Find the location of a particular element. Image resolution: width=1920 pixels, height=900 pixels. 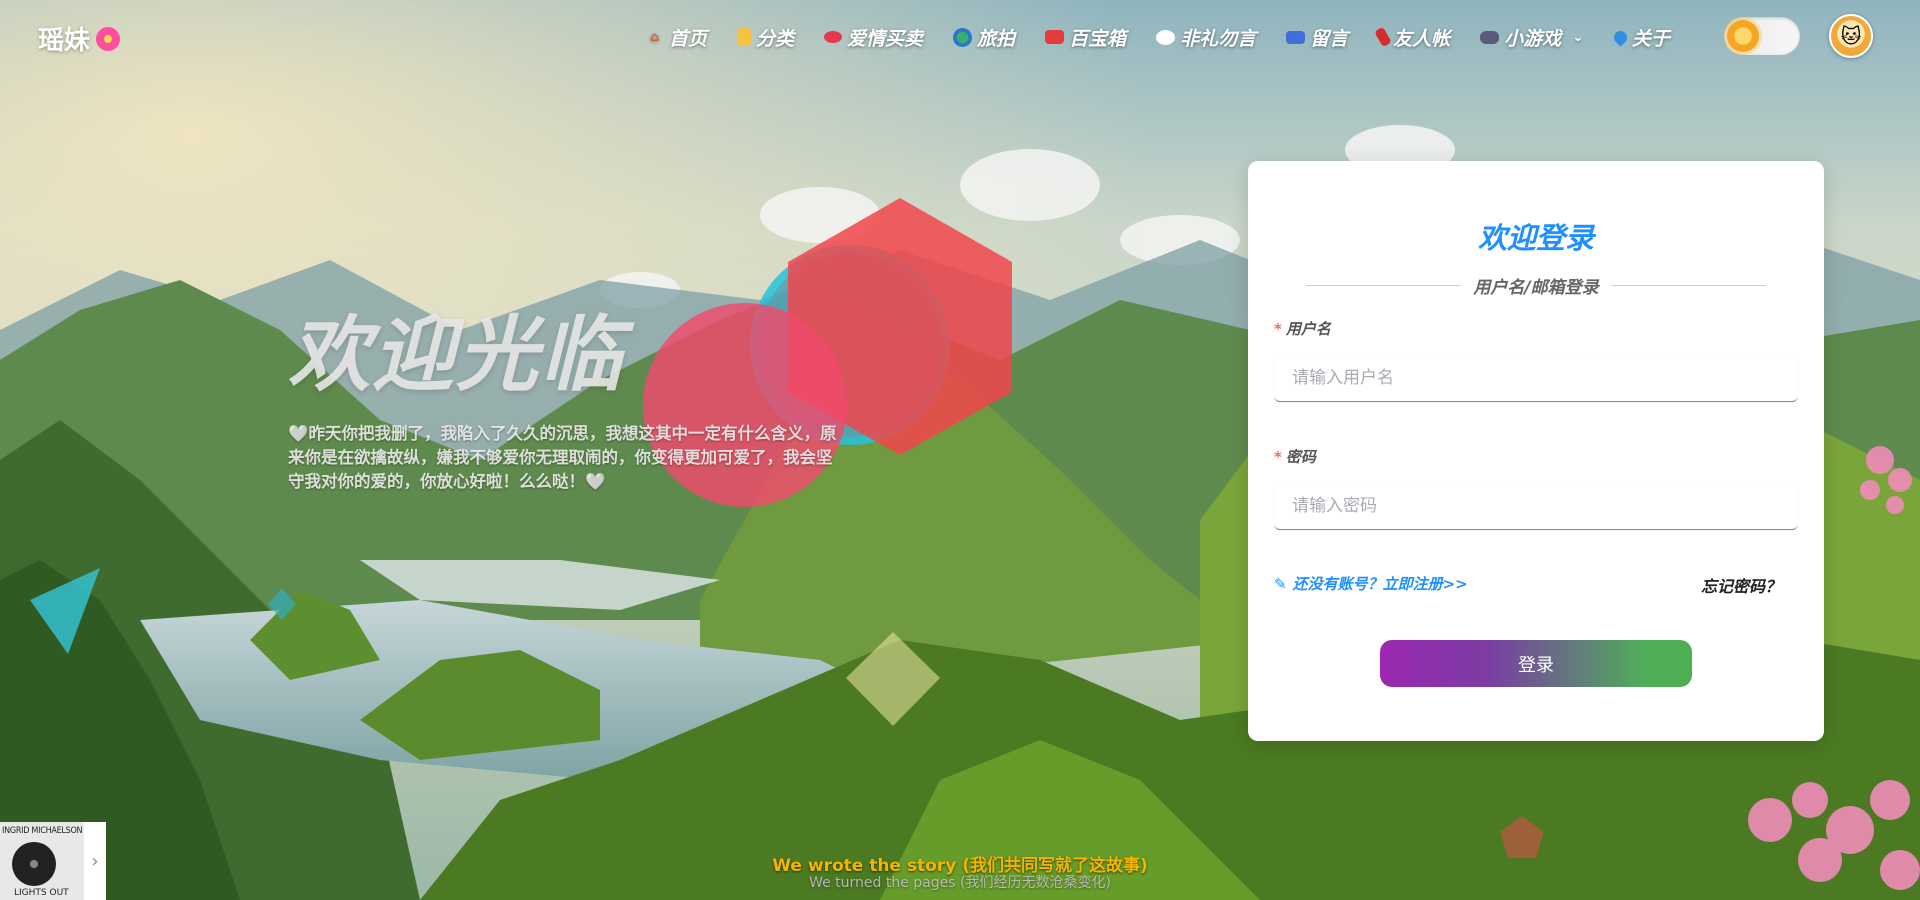

avatar: 🐱 is located at coordinates (1851, 36).